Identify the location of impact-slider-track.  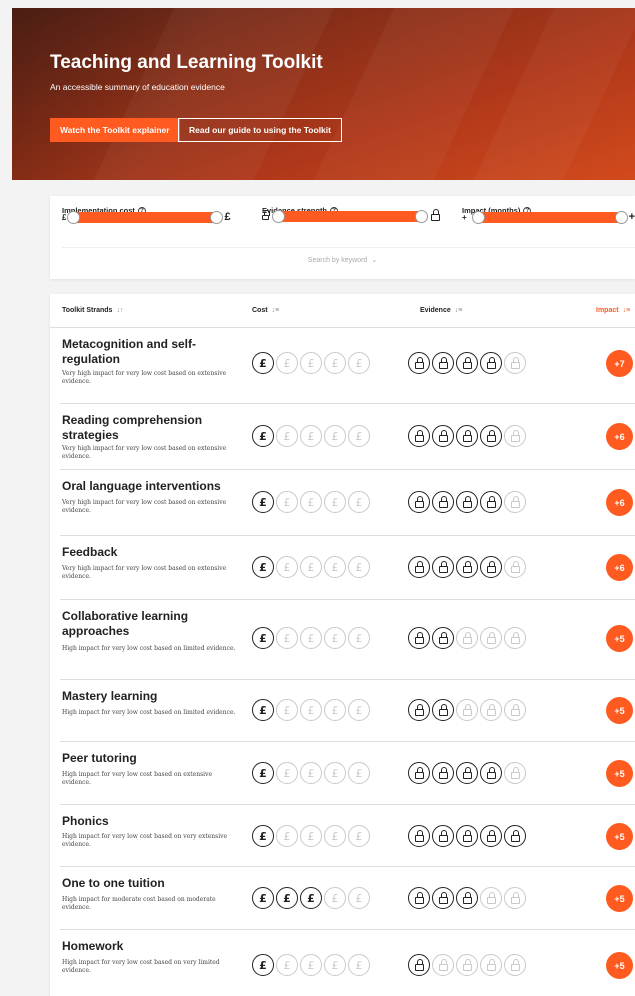
(549, 217).